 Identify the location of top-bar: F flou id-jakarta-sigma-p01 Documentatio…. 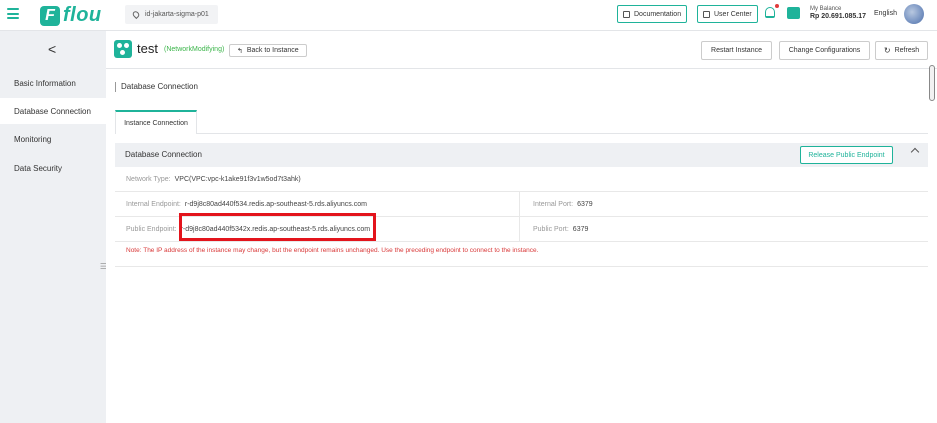
(468, 15).